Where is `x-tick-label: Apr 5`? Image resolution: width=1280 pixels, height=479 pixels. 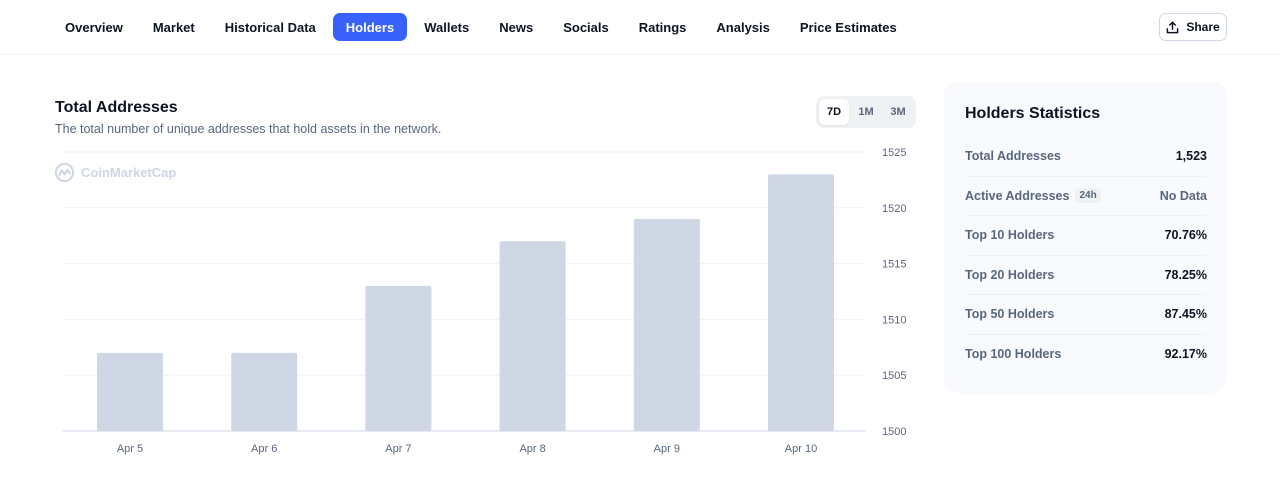 x-tick-label: Apr 5 is located at coordinates (130, 449).